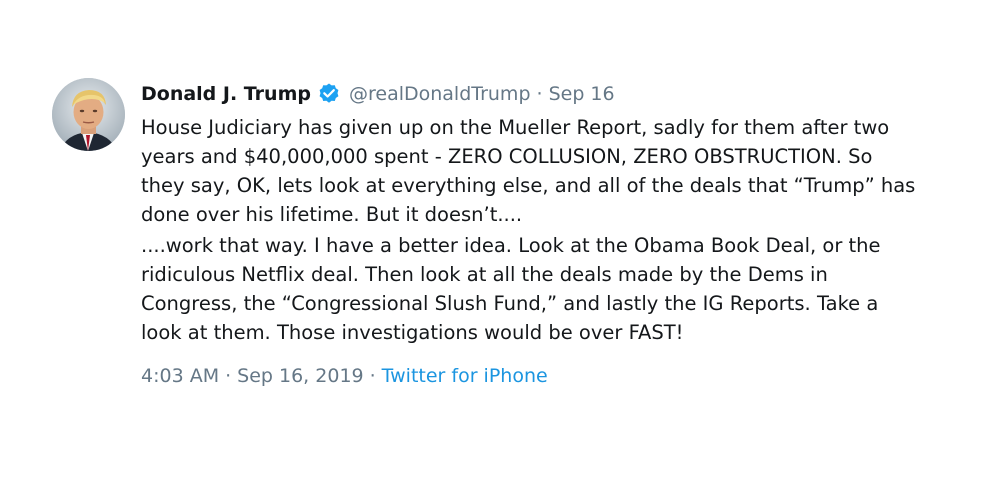 The image size is (1002, 479). Describe the element at coordinates (582, 94) in the screenshot. I see `tweet-date-link: Sep 16` at that location.